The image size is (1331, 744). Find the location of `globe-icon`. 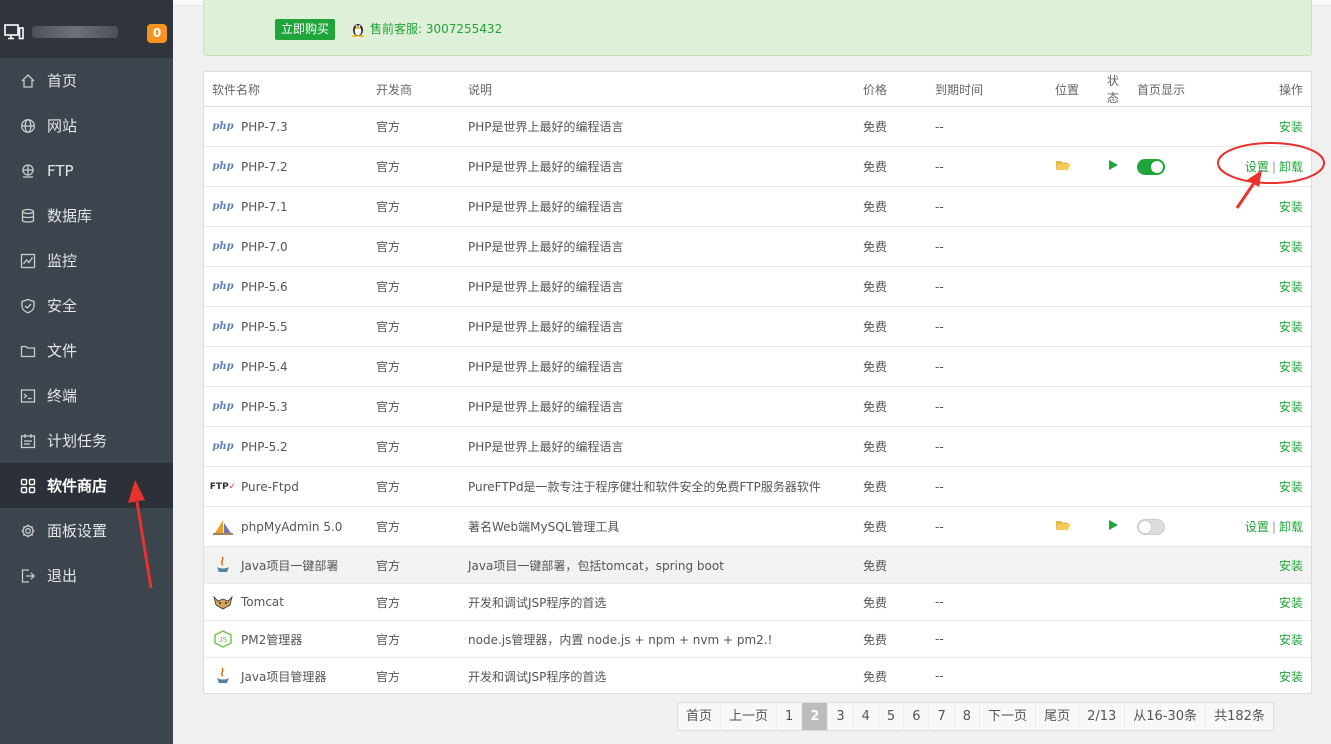

globe-icon is located at coordinates (28, 126).